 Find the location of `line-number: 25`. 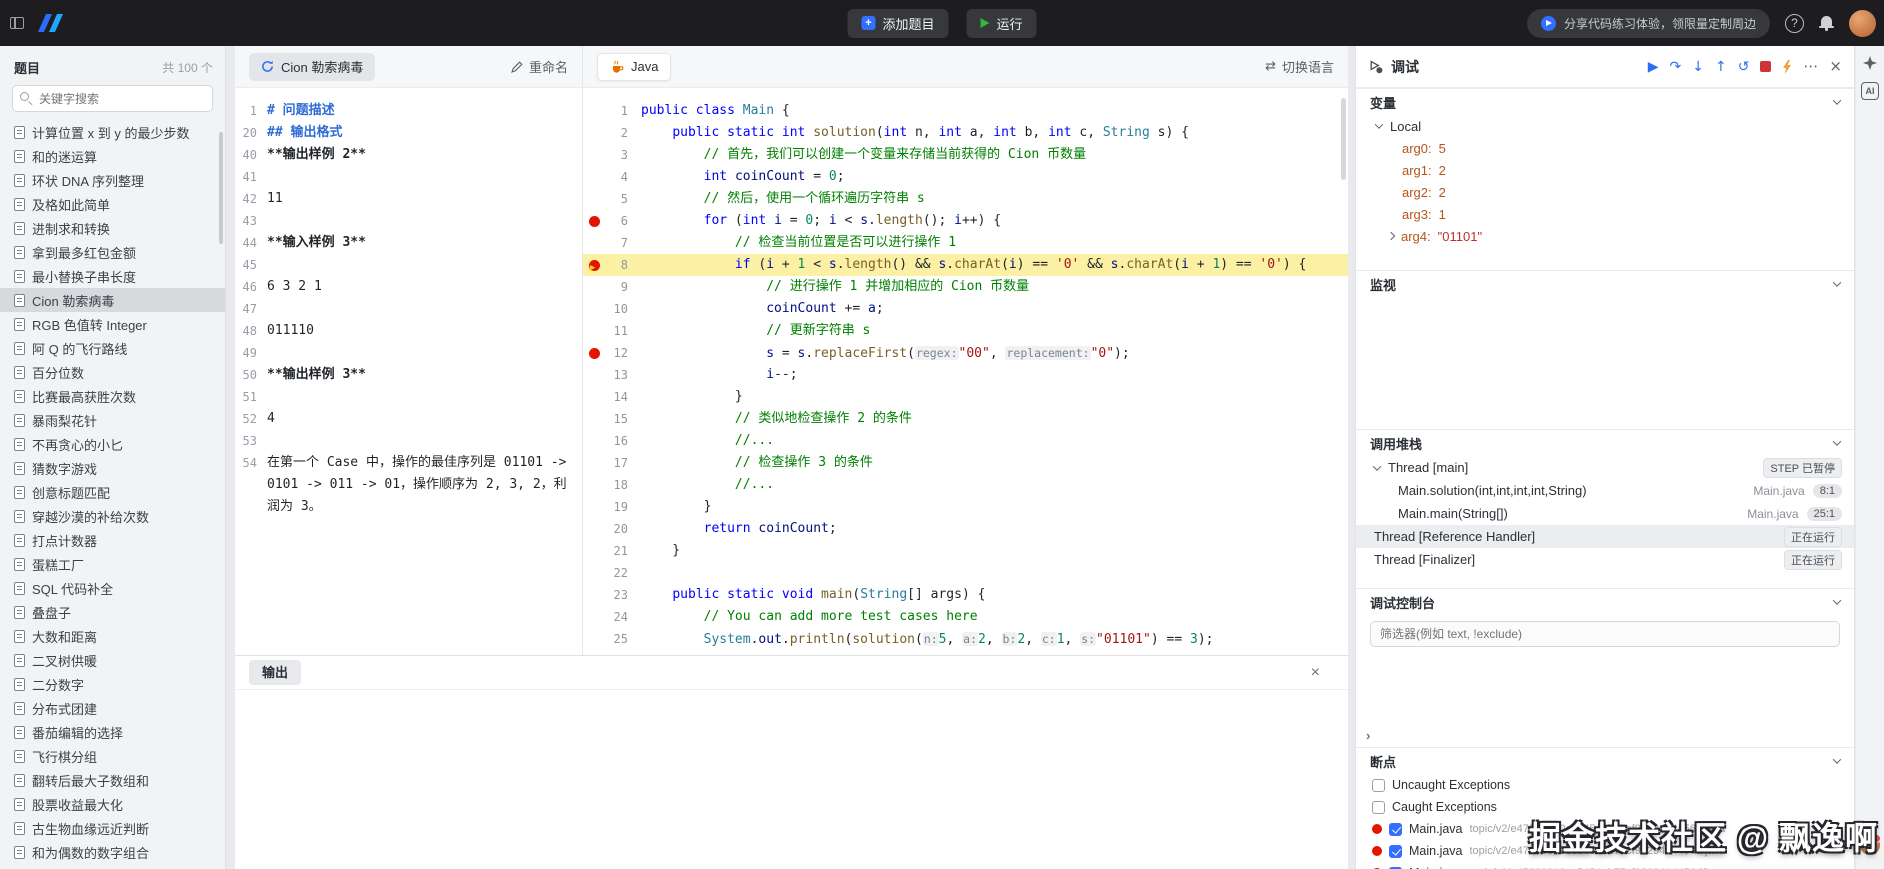

line-number: 25 is located at coordinates (620, 639).